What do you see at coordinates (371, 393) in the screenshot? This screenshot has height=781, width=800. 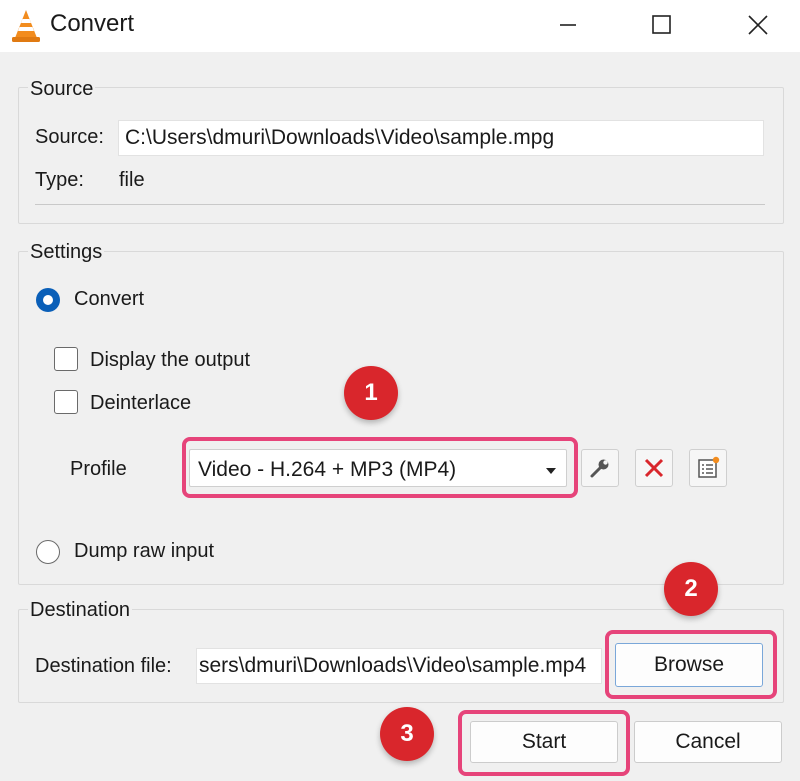 I see `step-1-badge: 1` at bounding box center [371, 393].